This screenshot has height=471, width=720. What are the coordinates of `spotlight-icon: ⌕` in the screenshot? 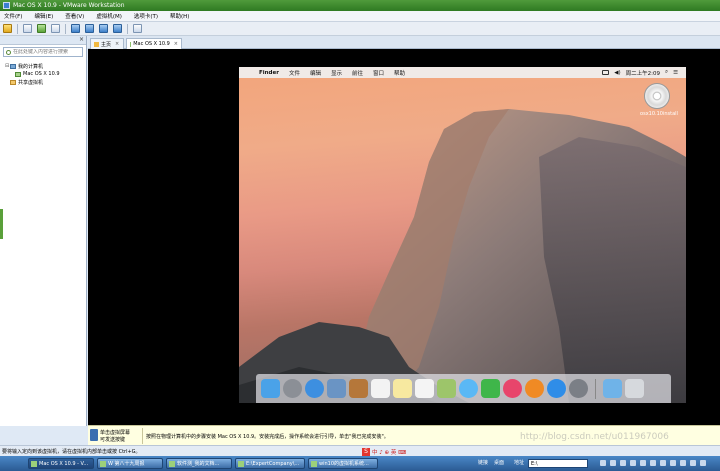 It's located at (666, 72).